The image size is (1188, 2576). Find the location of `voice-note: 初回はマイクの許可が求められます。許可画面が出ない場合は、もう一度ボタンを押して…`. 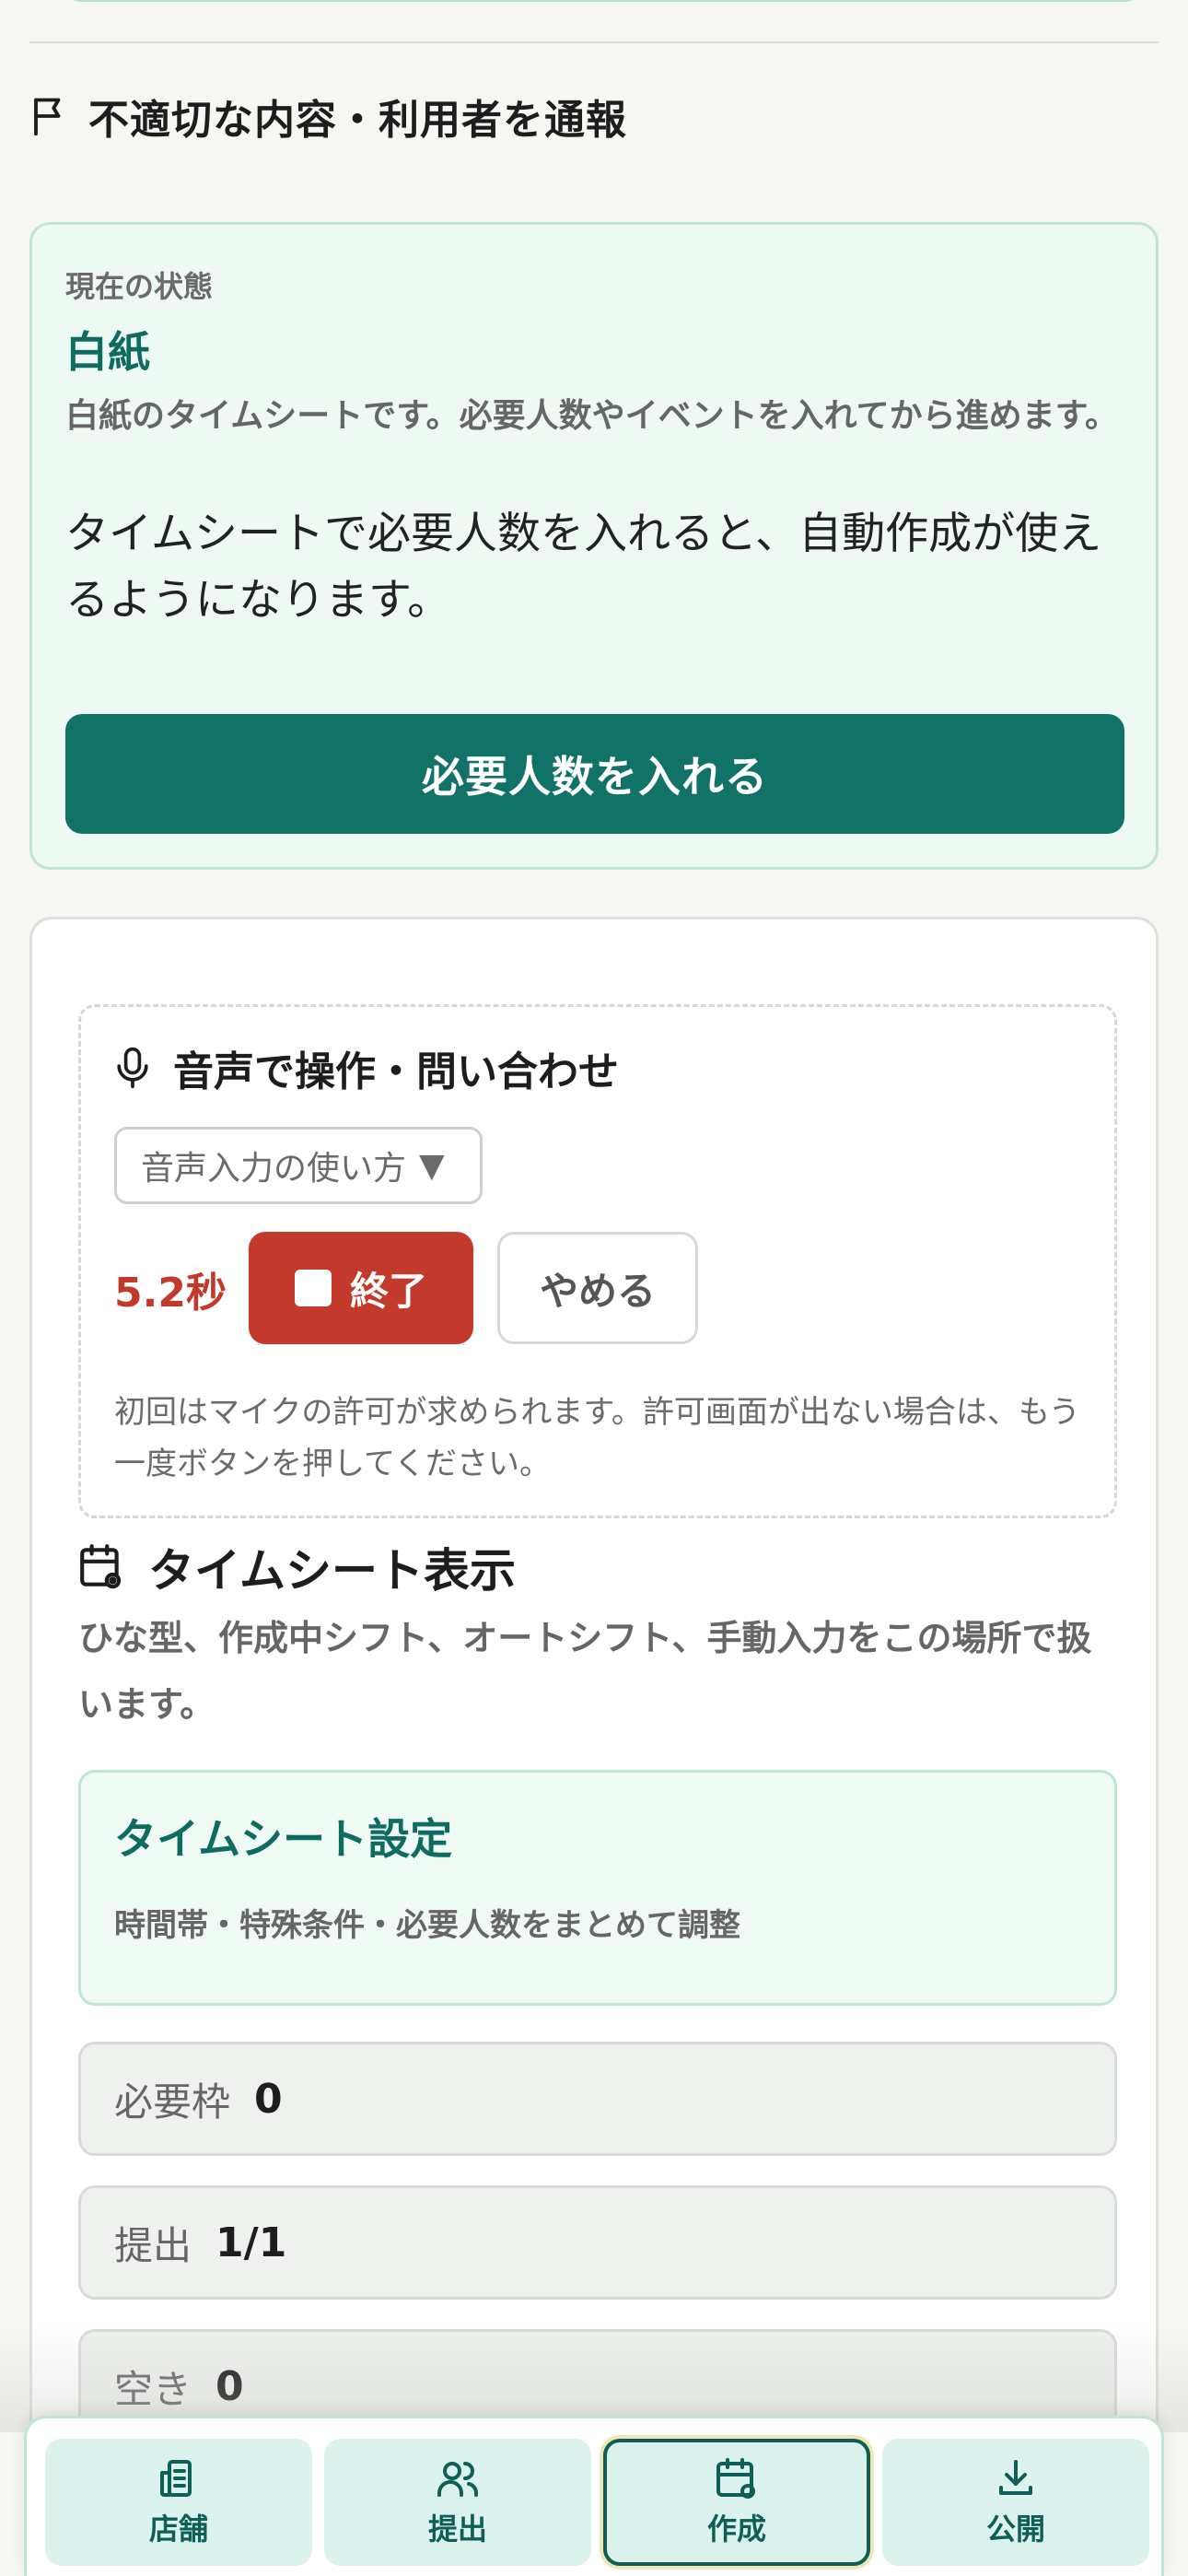

voice-note: 初回はマイクの許可が求められます。許可画面が出ない場合は、もう一度ボタンを押して… is located at coordinates (597, 1438).